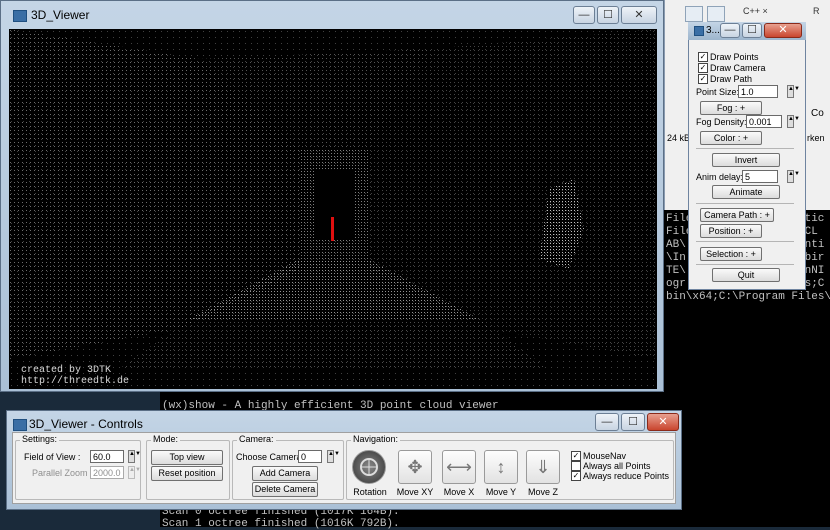 The image size is (830, 530). What do you see at coordinates (793, 121) in the screenshot?
I see `fog-density-spinner: ▲▼` at bounding box center [793, 121].